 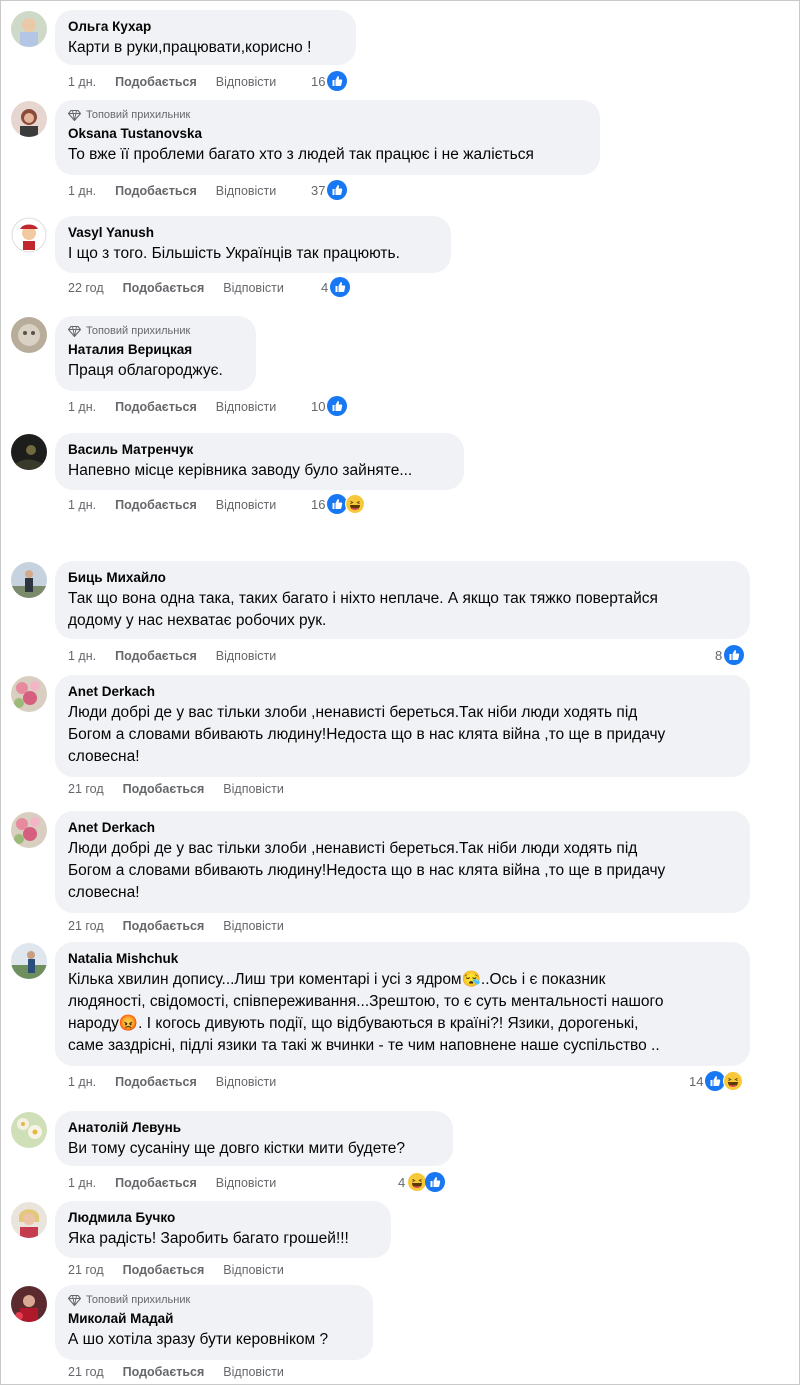 I want to click on commenter-name: Ольга Кухар, so click(x=206, y=26).